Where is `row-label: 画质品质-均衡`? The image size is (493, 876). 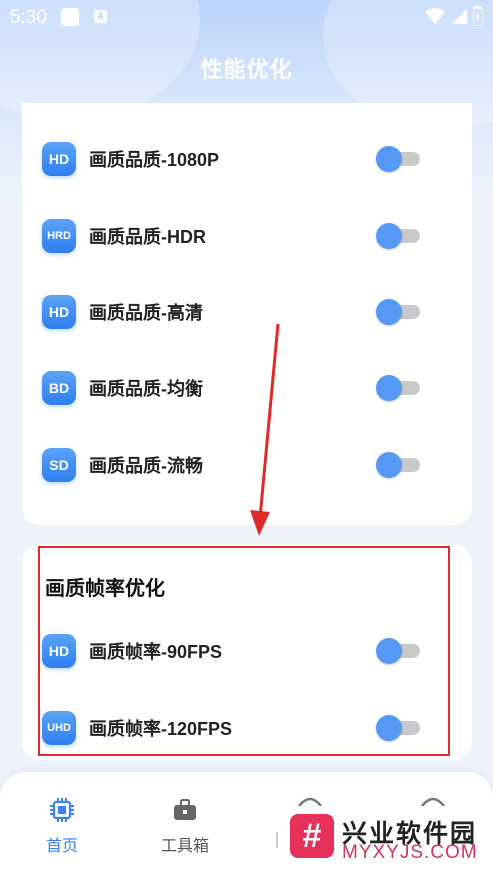 row-label: 画质品质-均衡 is located at coordinates (146, 389).